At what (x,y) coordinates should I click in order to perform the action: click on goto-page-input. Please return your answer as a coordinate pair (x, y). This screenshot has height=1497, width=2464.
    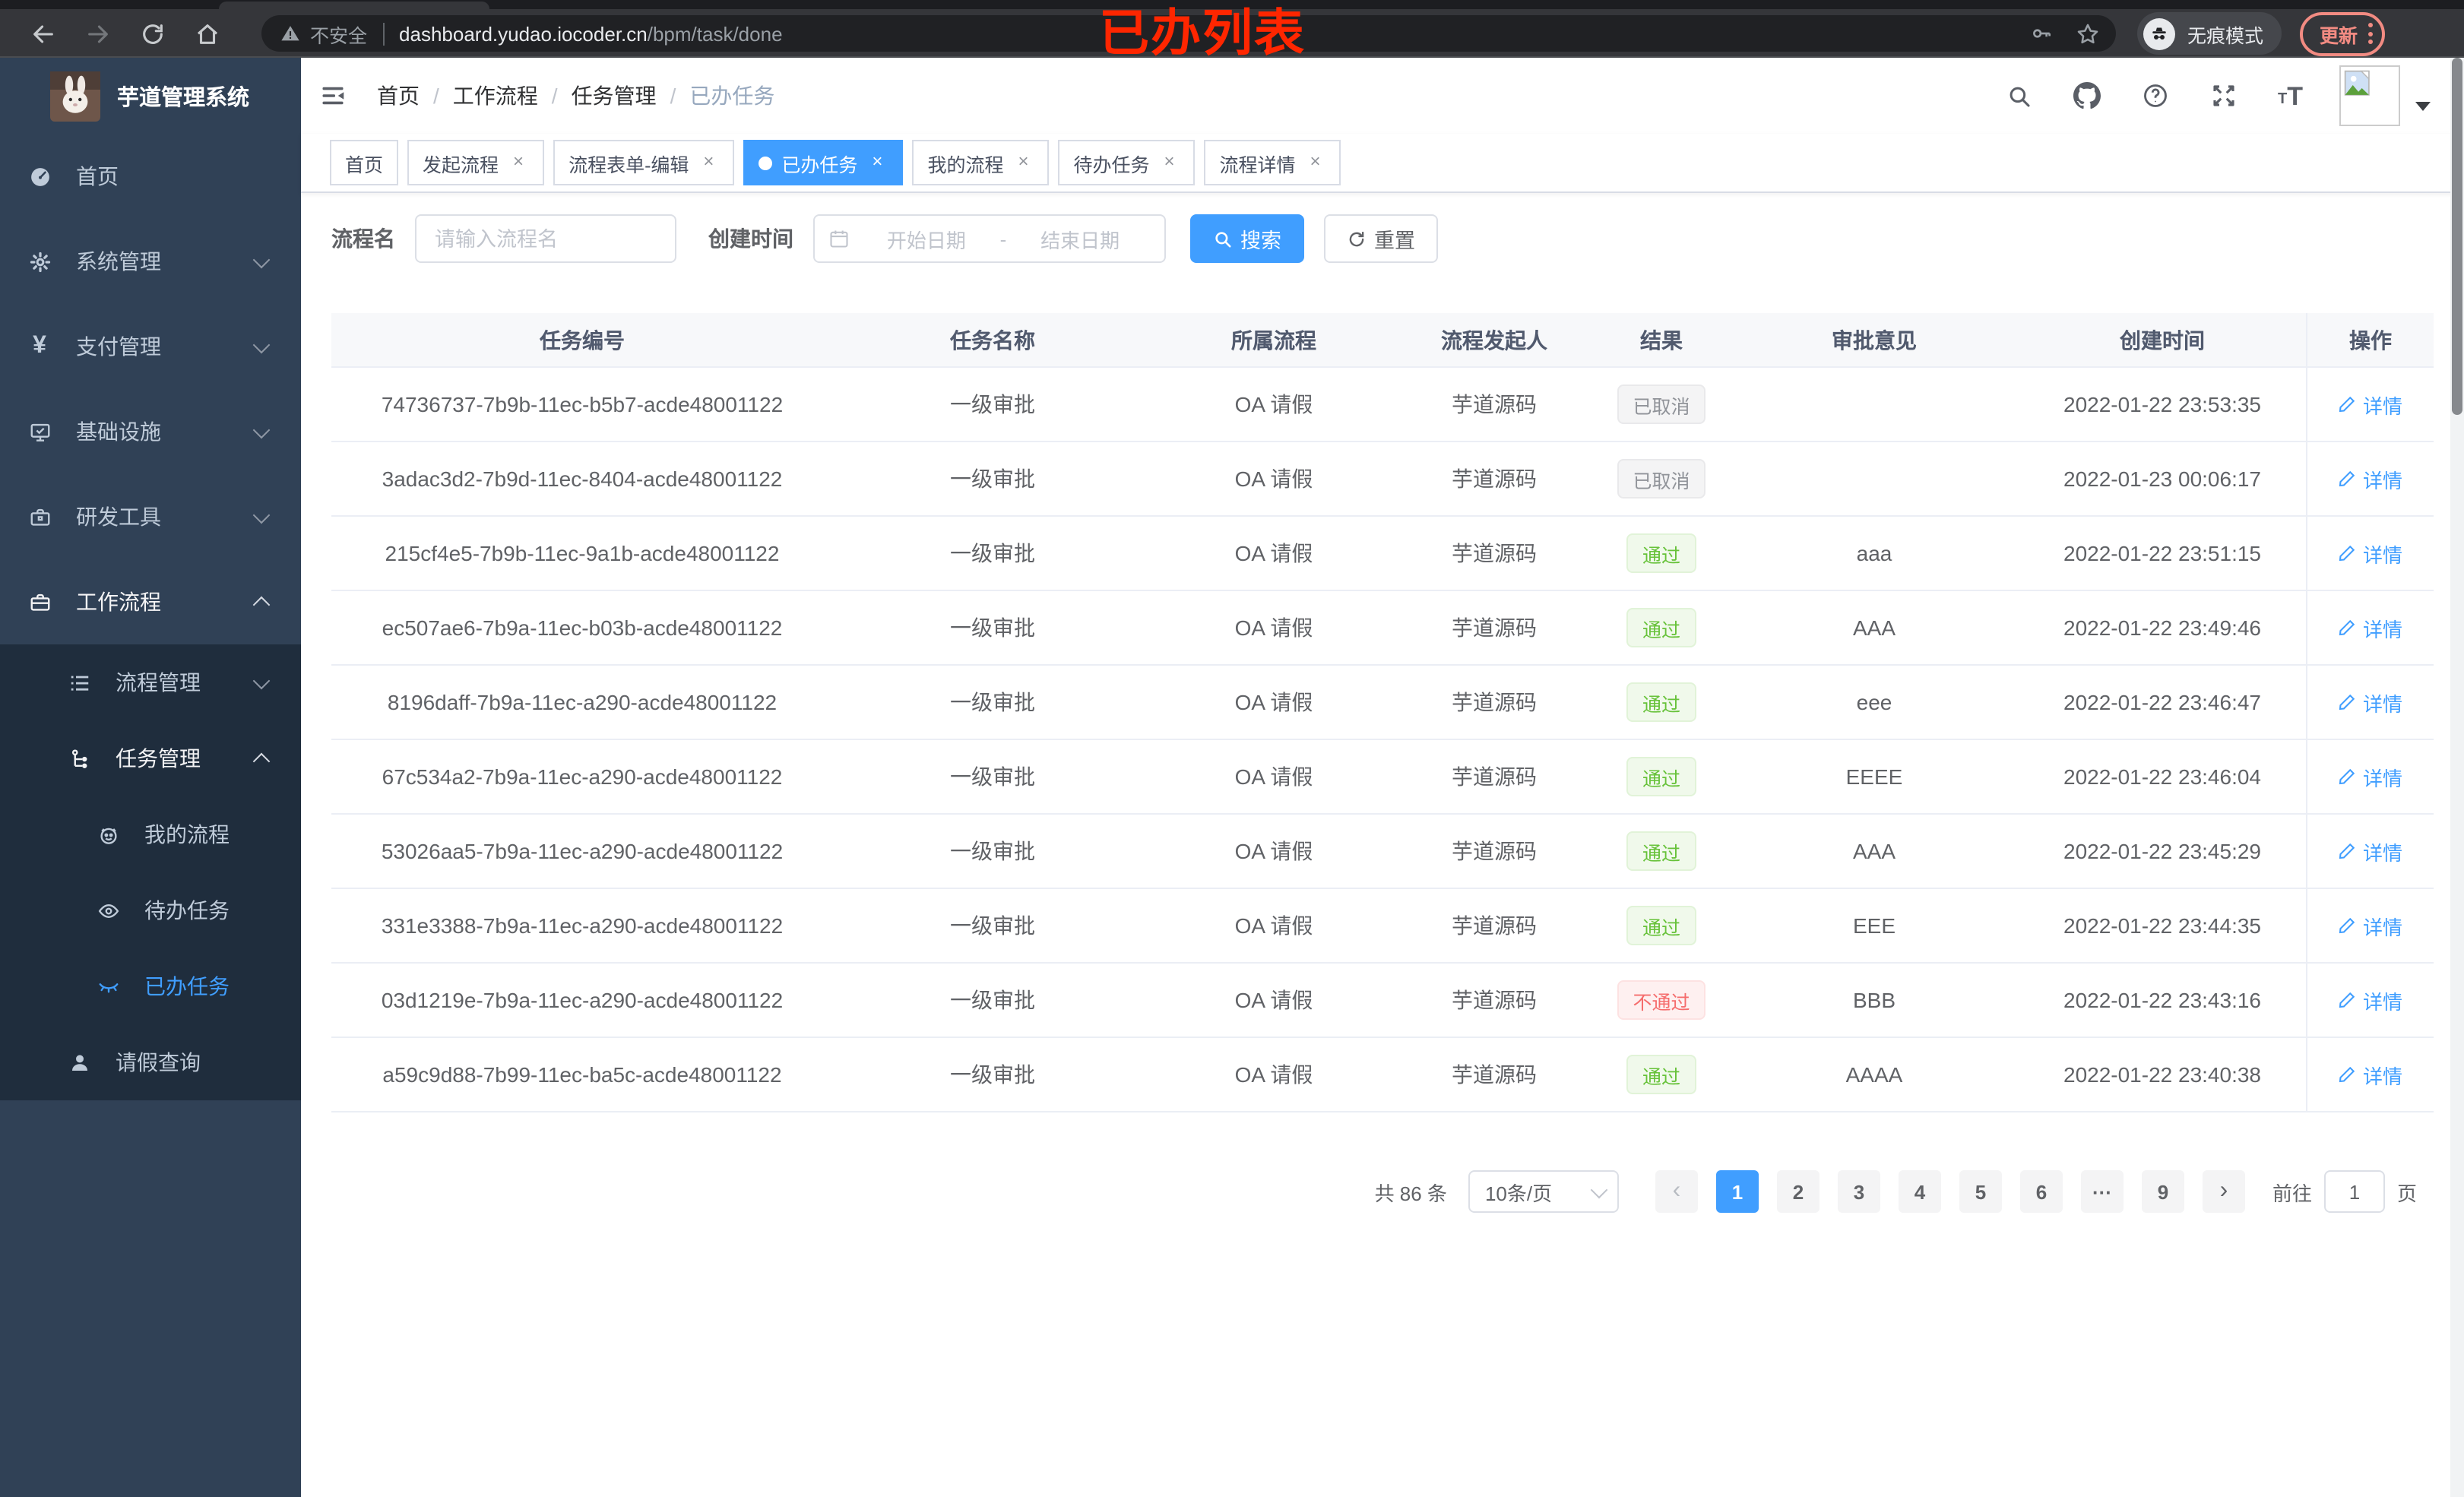
    Looking at the image, I should click on (2354, 1191).